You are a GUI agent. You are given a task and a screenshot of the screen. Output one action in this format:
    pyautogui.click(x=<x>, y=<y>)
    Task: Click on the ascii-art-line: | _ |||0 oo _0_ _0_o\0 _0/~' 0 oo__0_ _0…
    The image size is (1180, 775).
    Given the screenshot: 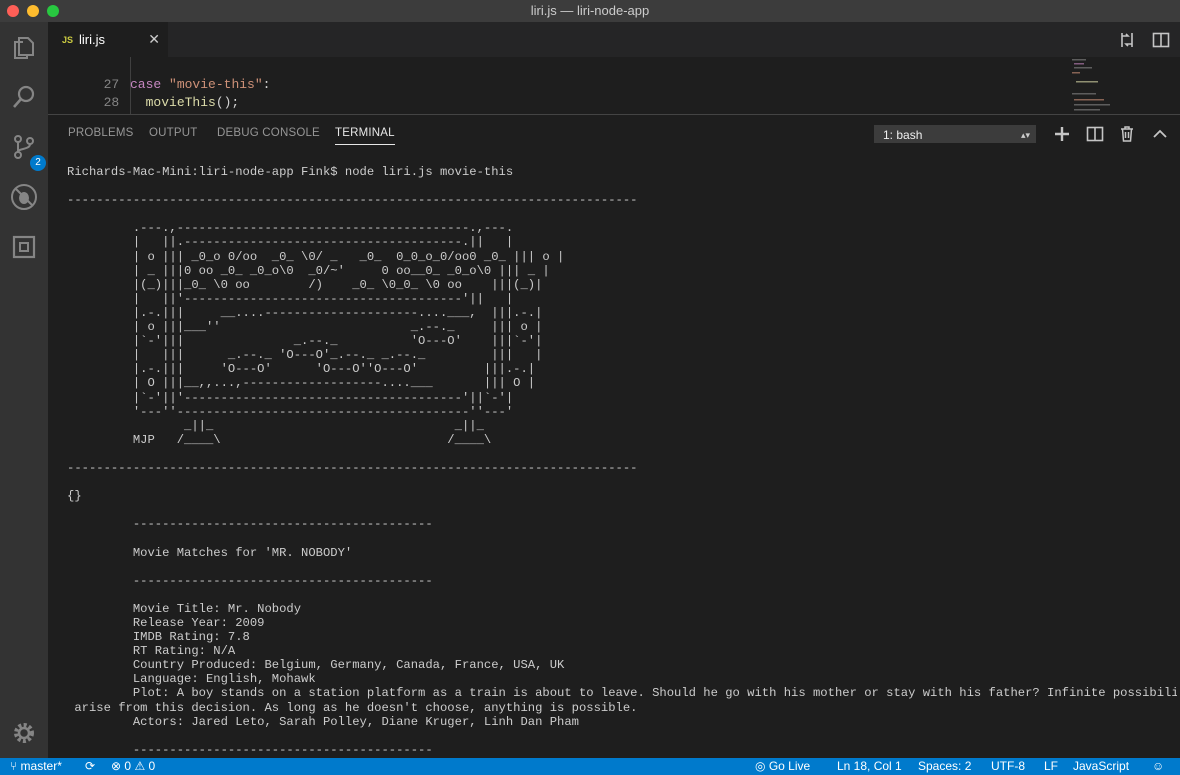 What is the action you would take?
    pyautogui.click(x=308, y=270)
    